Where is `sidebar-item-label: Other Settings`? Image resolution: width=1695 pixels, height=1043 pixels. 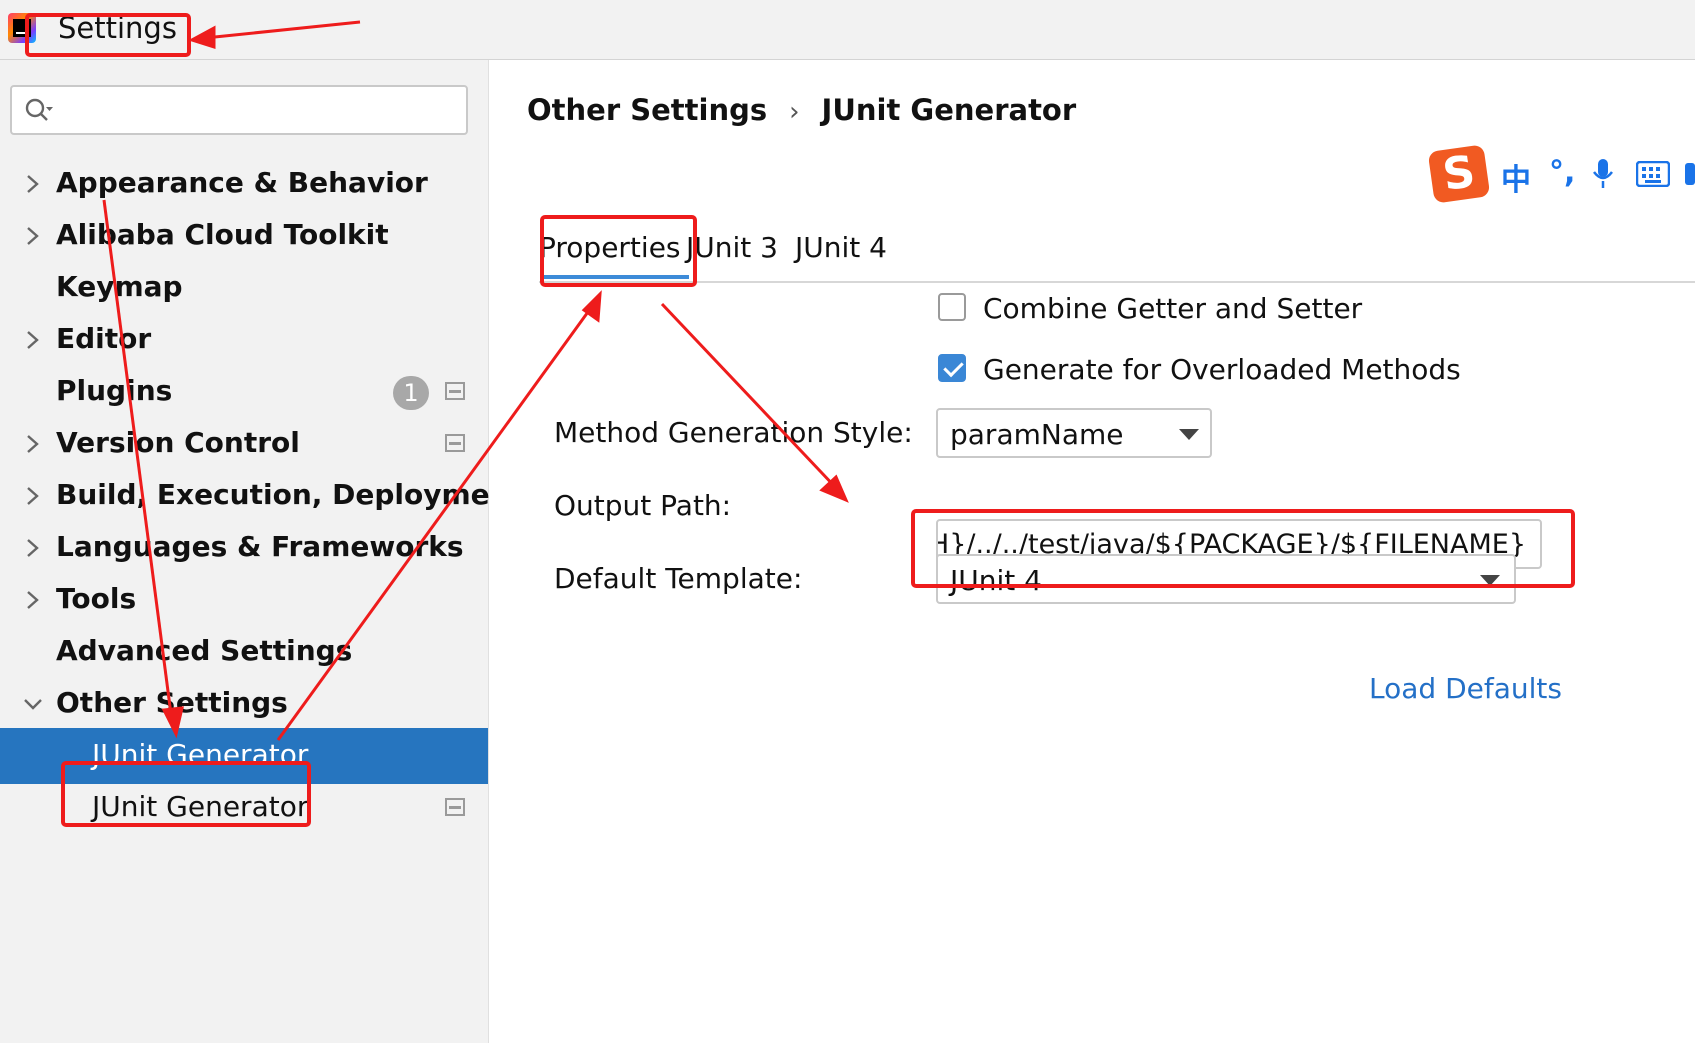 sidebar-item-label: Other Settings is located at coordinates (172, 702).